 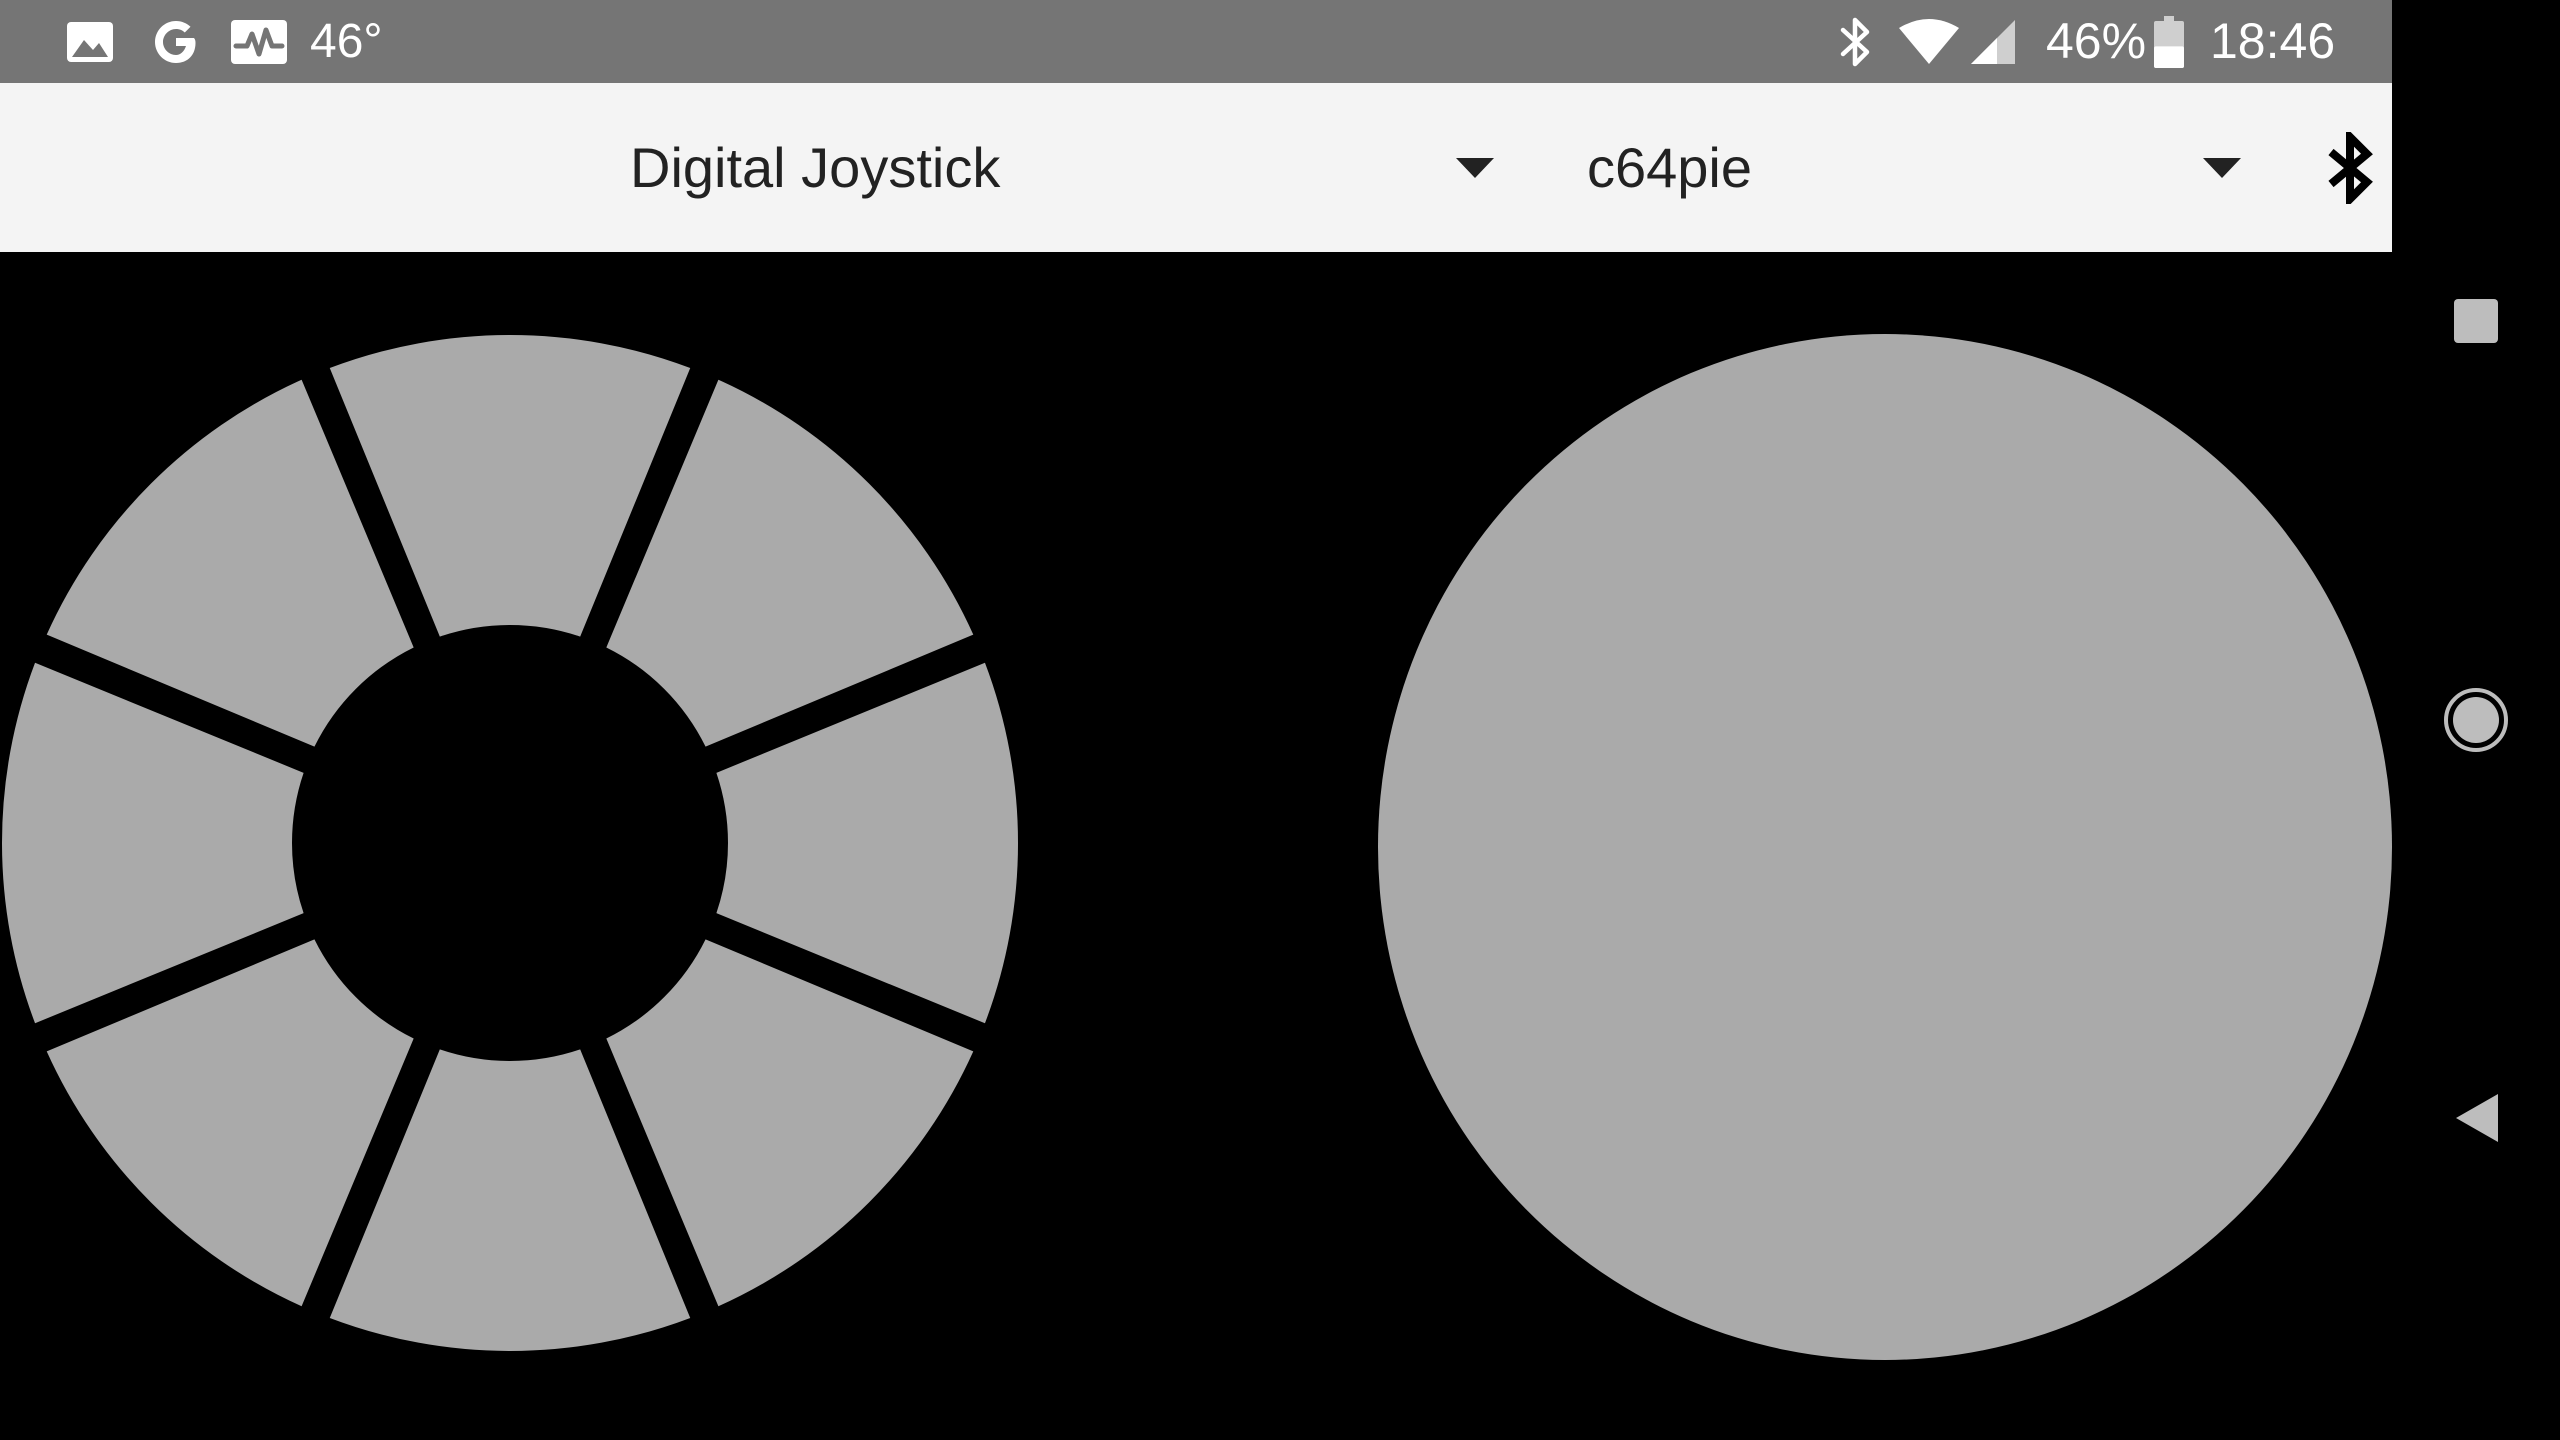 I want to click on back-button, so click(x=2476, y=1118).